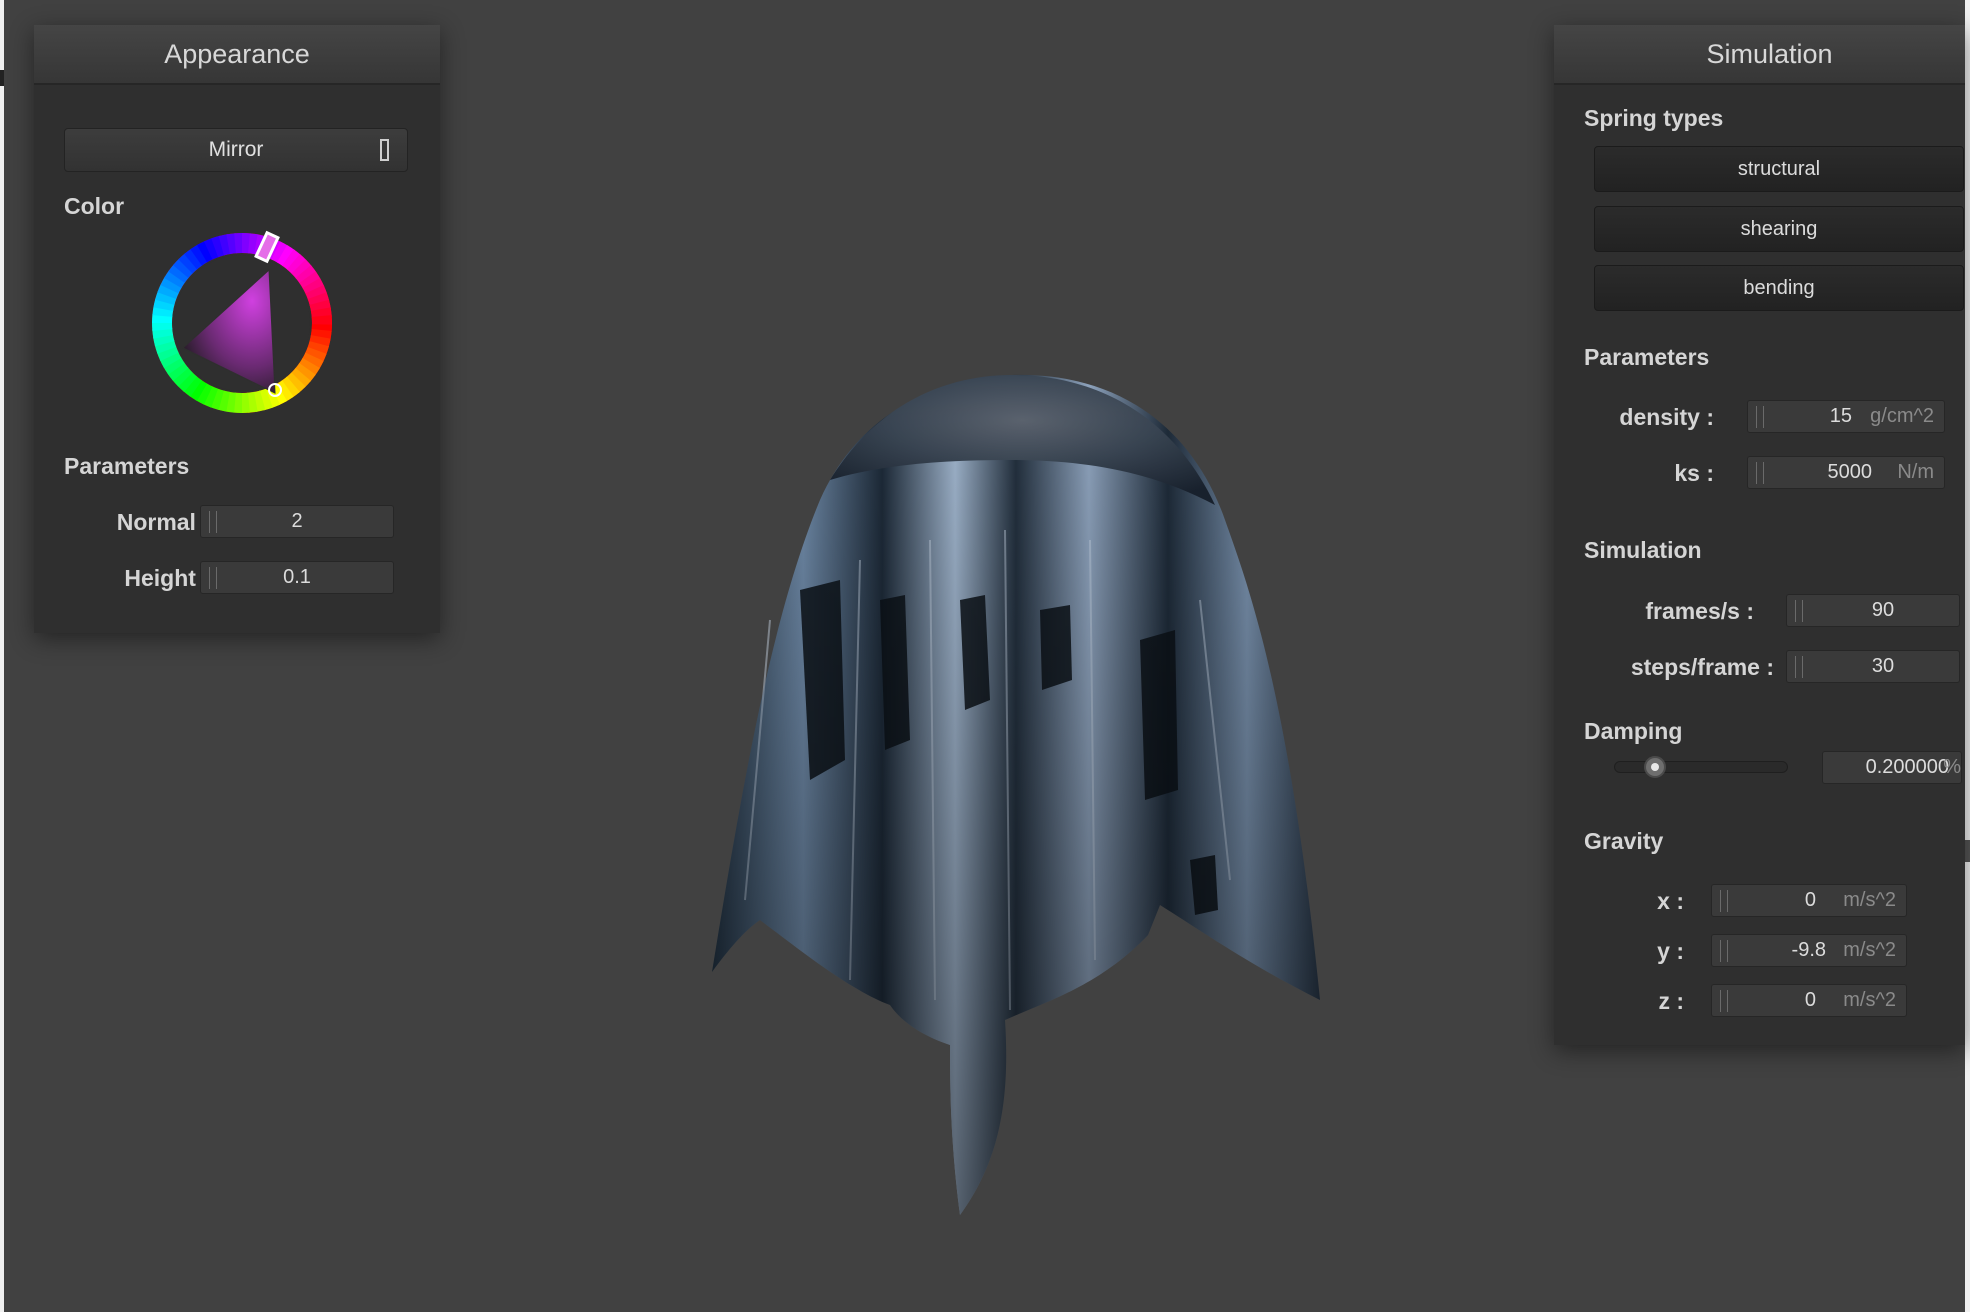 The width and height of the screenshot is (1970, 1312). I want to click on damping-input: 0.200000 %, so click(1892, 767).